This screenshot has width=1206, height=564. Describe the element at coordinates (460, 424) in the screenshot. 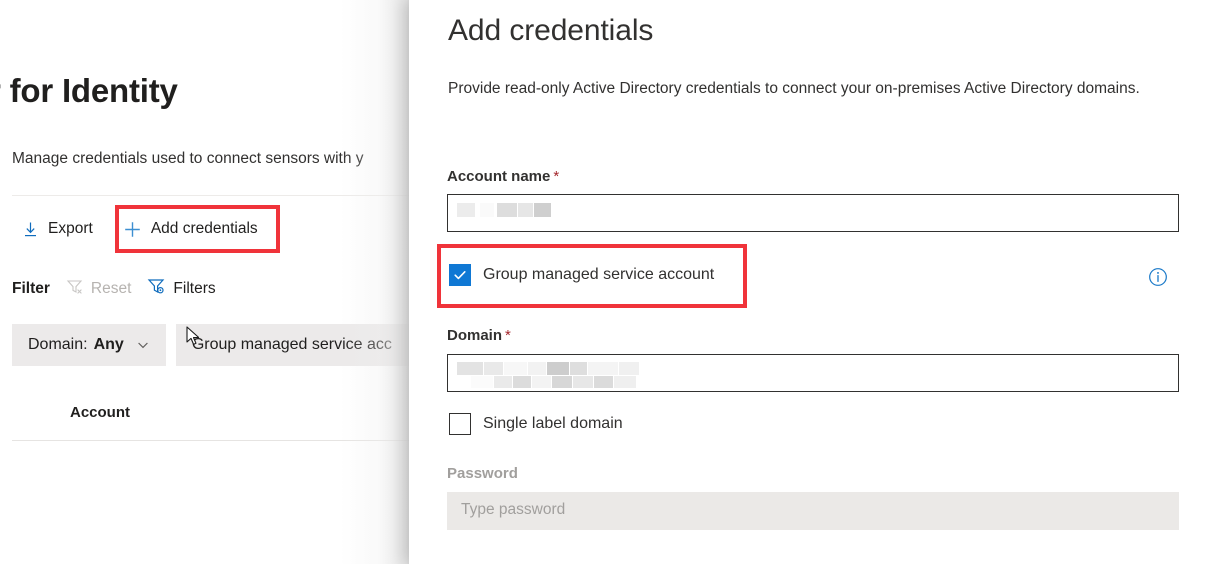

I see `single-label-domain-checkbox` at that location.